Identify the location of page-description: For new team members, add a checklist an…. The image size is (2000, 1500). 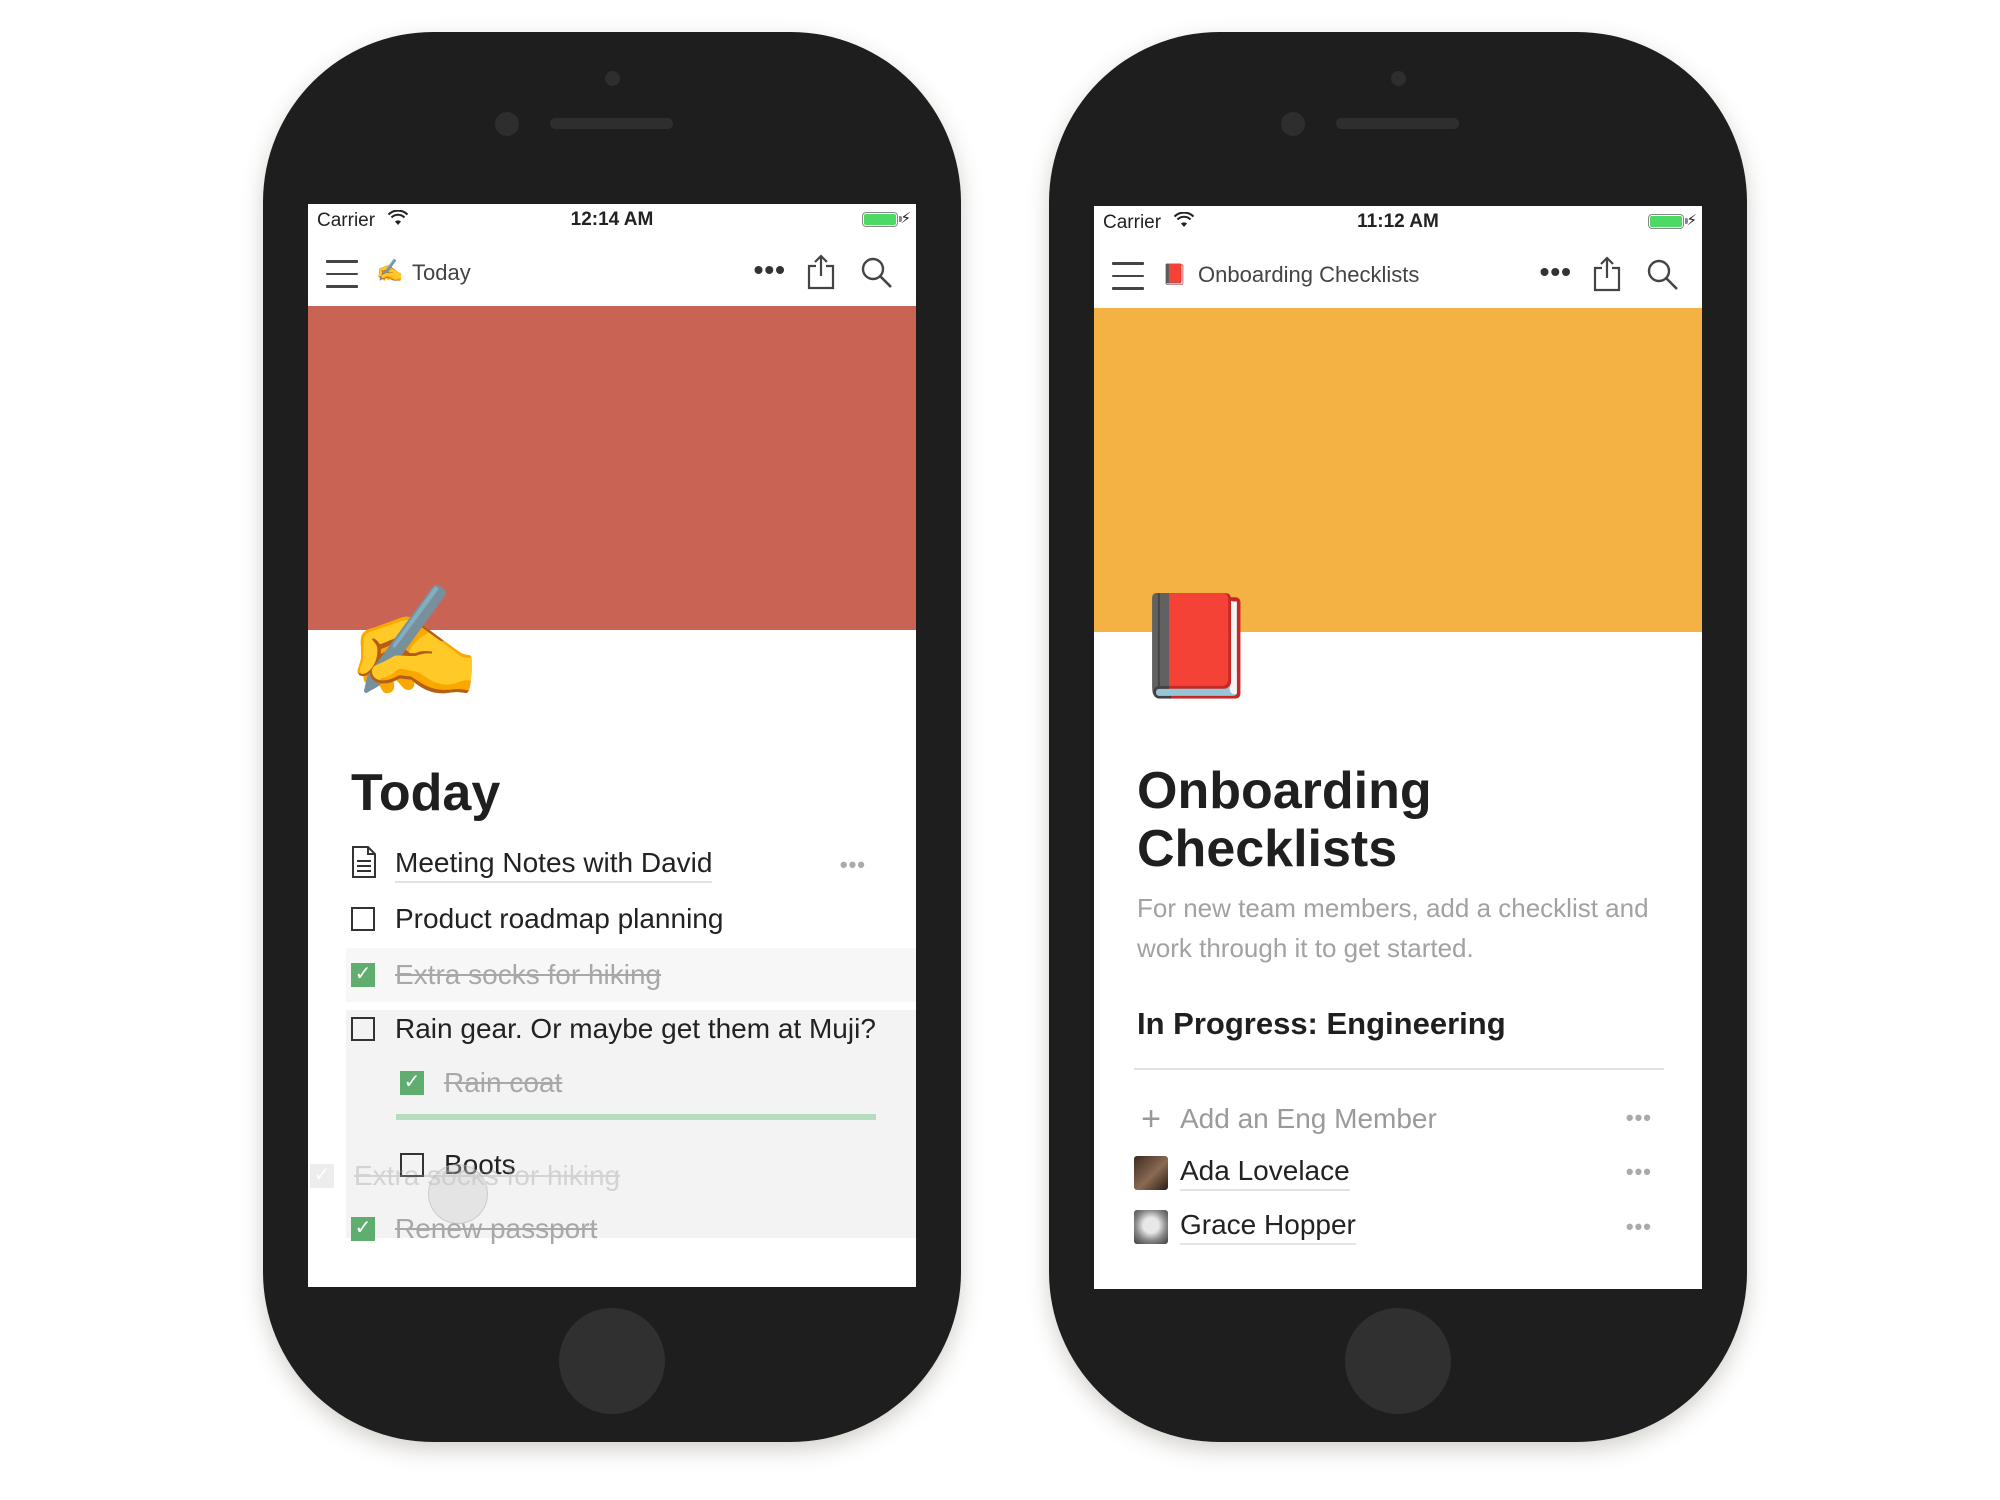
(1402, 928).